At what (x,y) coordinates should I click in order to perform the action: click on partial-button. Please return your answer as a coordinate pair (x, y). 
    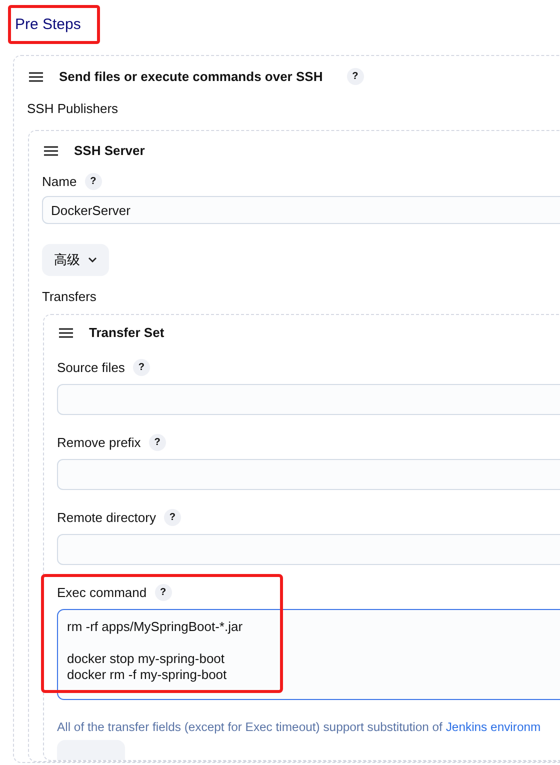
    Looking at the image, I should click on (91, 750).